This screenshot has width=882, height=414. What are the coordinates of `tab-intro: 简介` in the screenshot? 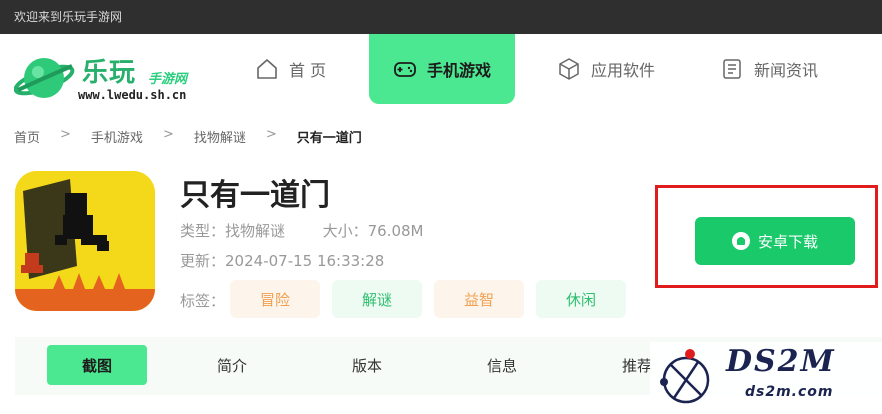 It's located at (232, 365).